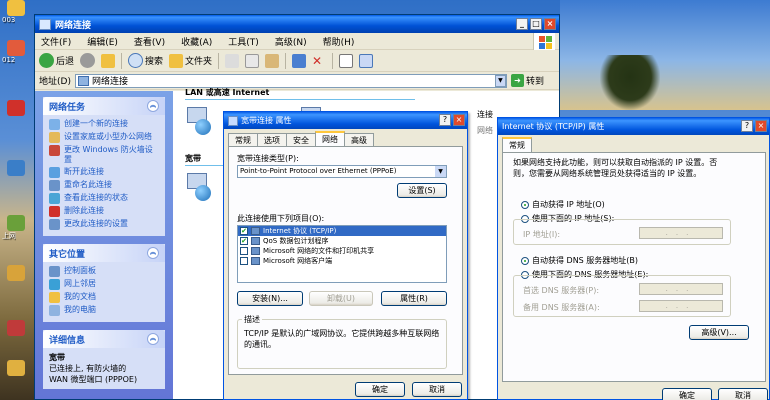  I want to click on cut-button, so click(232, 60).